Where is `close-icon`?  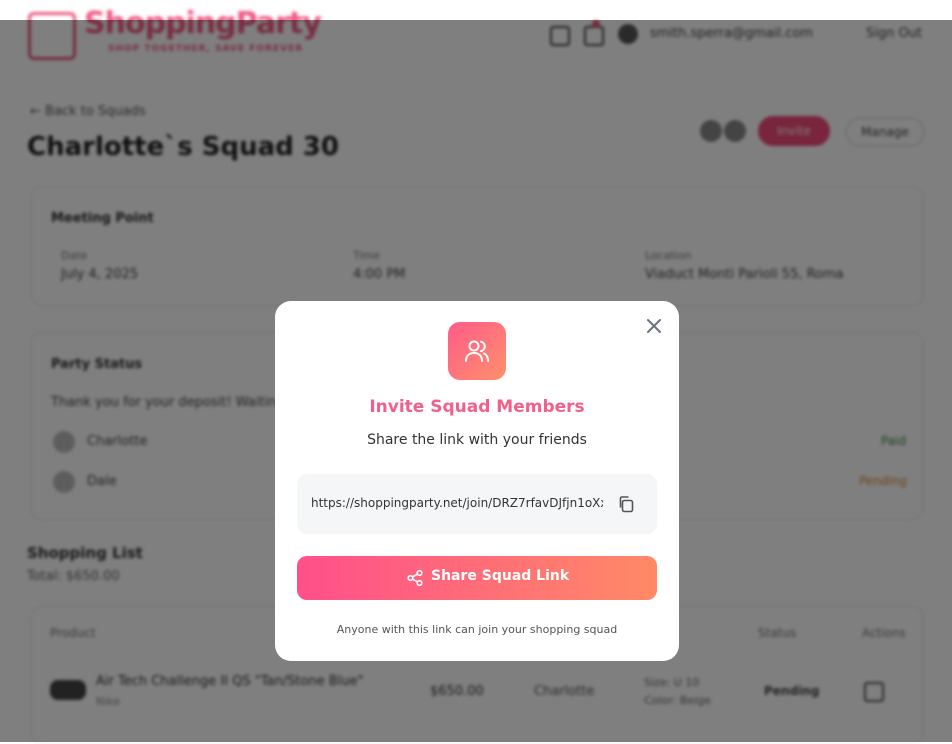 close-icon is located at coordinates (654, 326).